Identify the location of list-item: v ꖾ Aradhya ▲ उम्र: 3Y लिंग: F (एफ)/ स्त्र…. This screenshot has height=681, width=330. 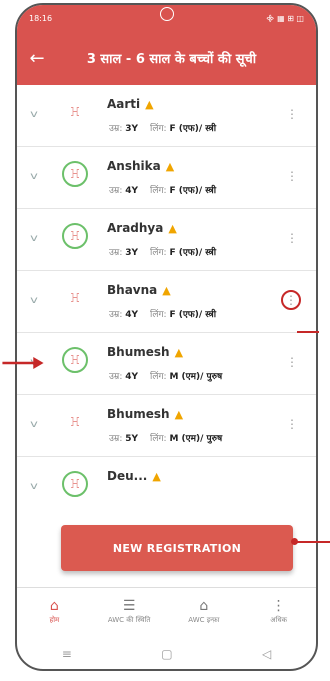
(166, 240).